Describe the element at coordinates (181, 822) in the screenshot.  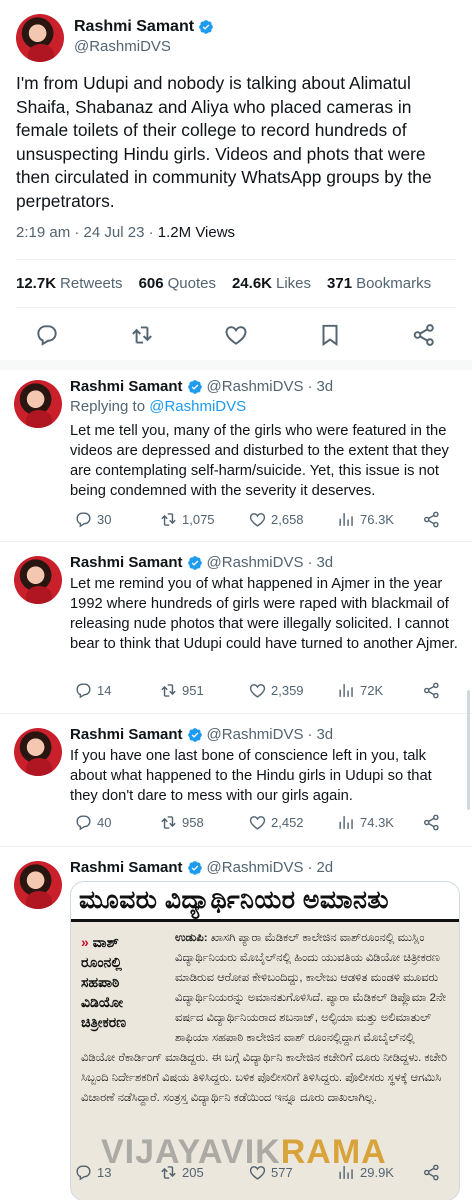
I see `retweet-button: 958` at that location.